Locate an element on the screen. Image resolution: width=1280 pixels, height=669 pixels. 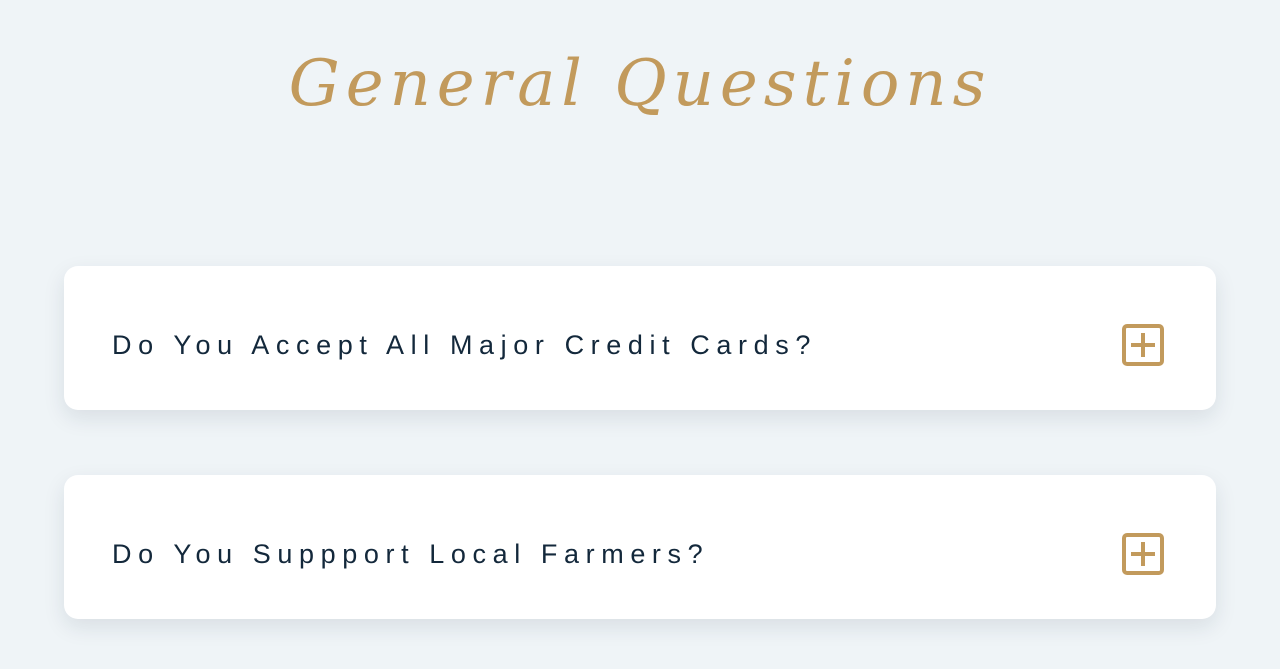
faq-question: Do You Suppport Local Farmers? is located at coordinates (411, 554).